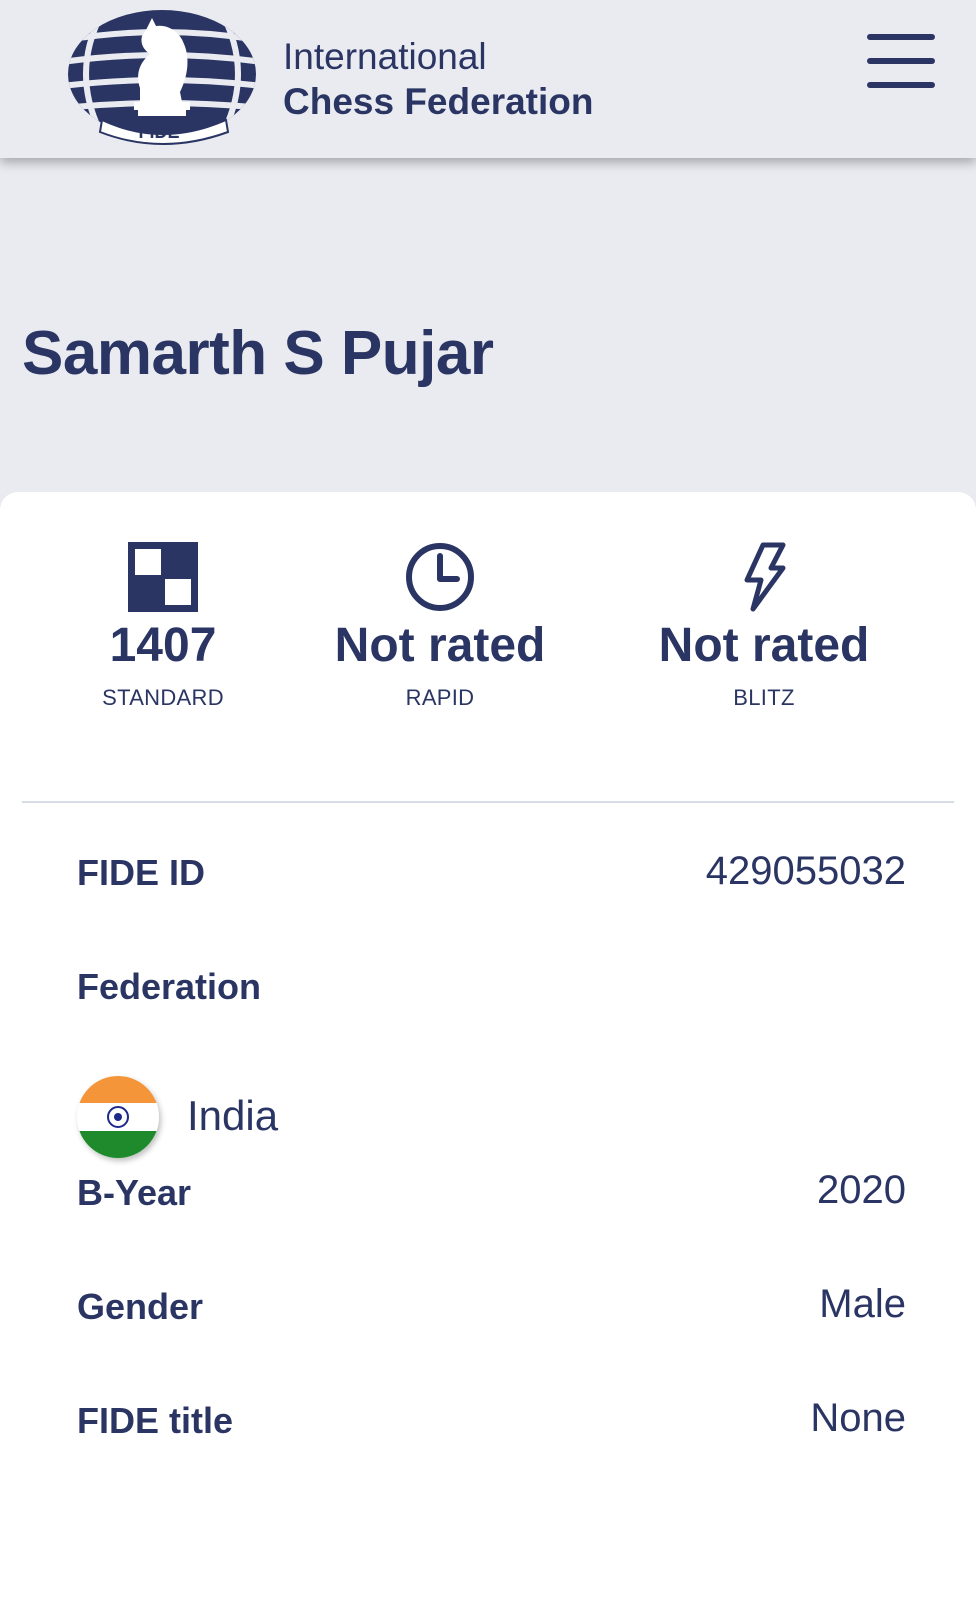 The image size is (976, 1600). What do you see at coordinates (163, 645) in the screenshot?
I see `rating-value: 1407` at bounding box center [163, 645].